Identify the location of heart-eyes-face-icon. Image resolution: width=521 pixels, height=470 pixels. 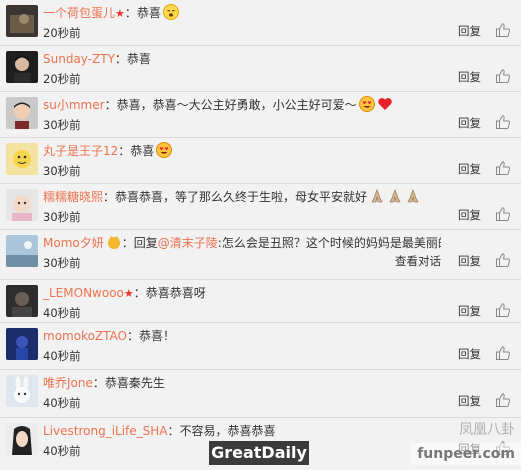
(164, 150).